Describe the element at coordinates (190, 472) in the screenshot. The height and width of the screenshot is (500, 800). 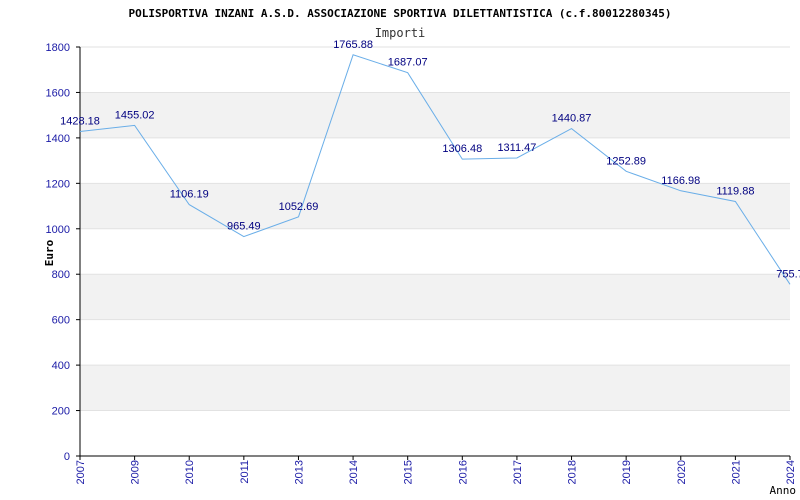
I see `x-tick-label: 2010` at that location.